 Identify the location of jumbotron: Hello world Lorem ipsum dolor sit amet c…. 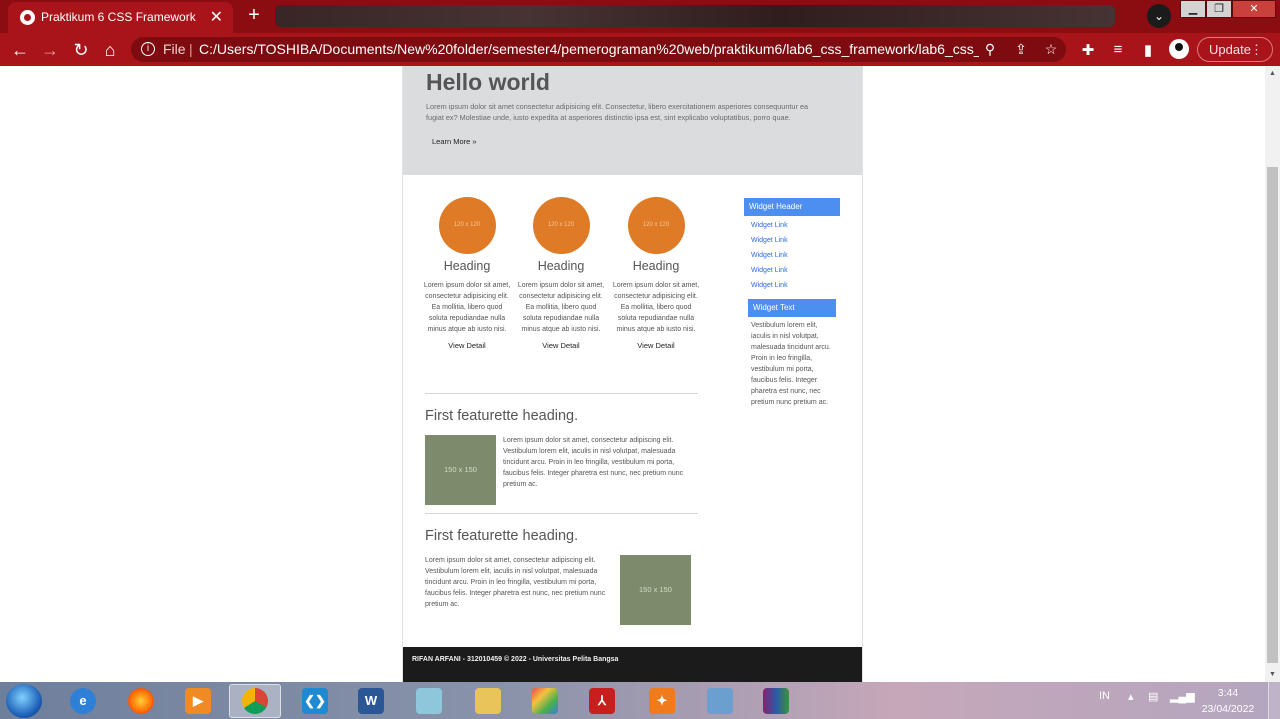
(632, 120).